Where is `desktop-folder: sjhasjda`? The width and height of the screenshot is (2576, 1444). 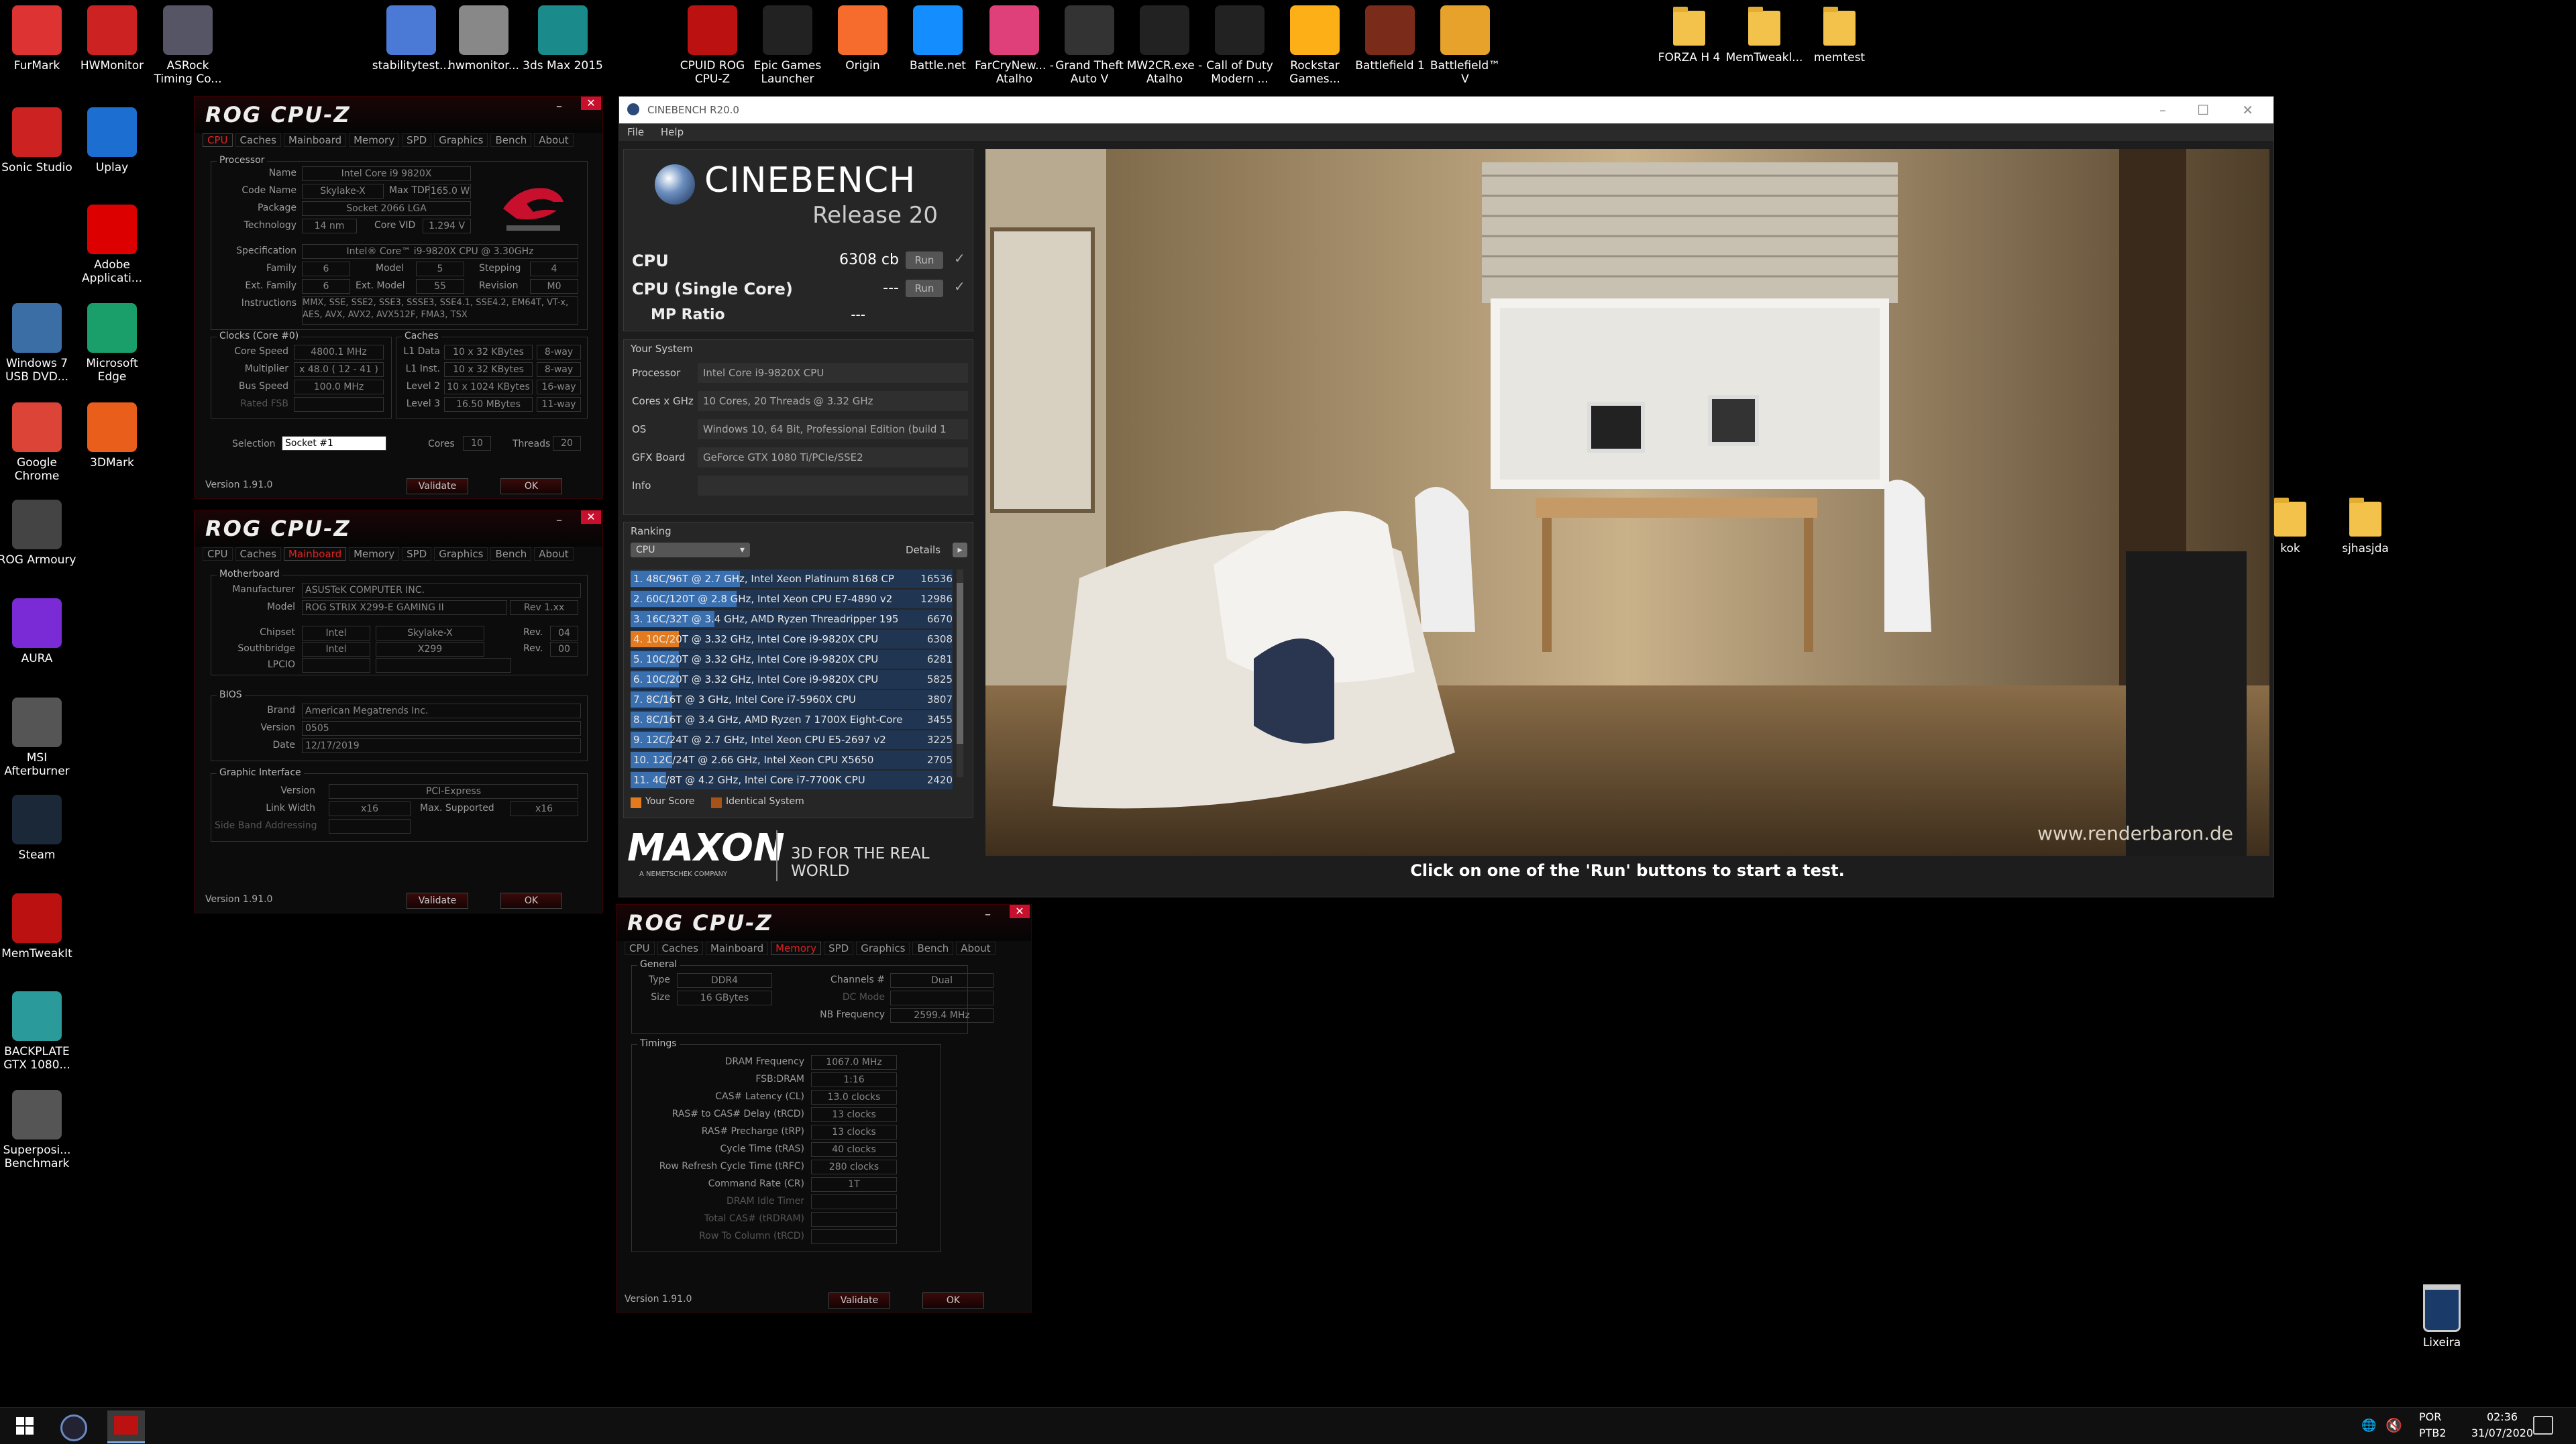 desktop-folder: sjhasjda is located at coordinates (2365, 526).